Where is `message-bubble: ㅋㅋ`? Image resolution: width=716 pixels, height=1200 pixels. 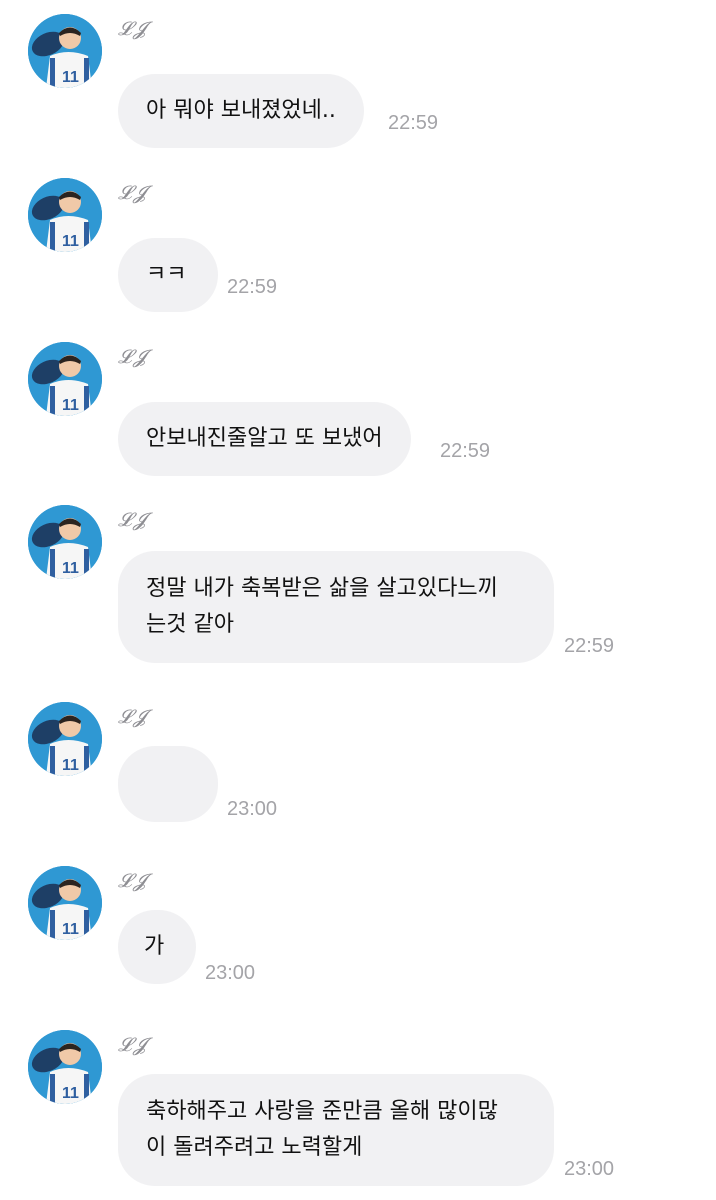
message-bubble: ㅋㅋ is located at coordinates (168, 275).